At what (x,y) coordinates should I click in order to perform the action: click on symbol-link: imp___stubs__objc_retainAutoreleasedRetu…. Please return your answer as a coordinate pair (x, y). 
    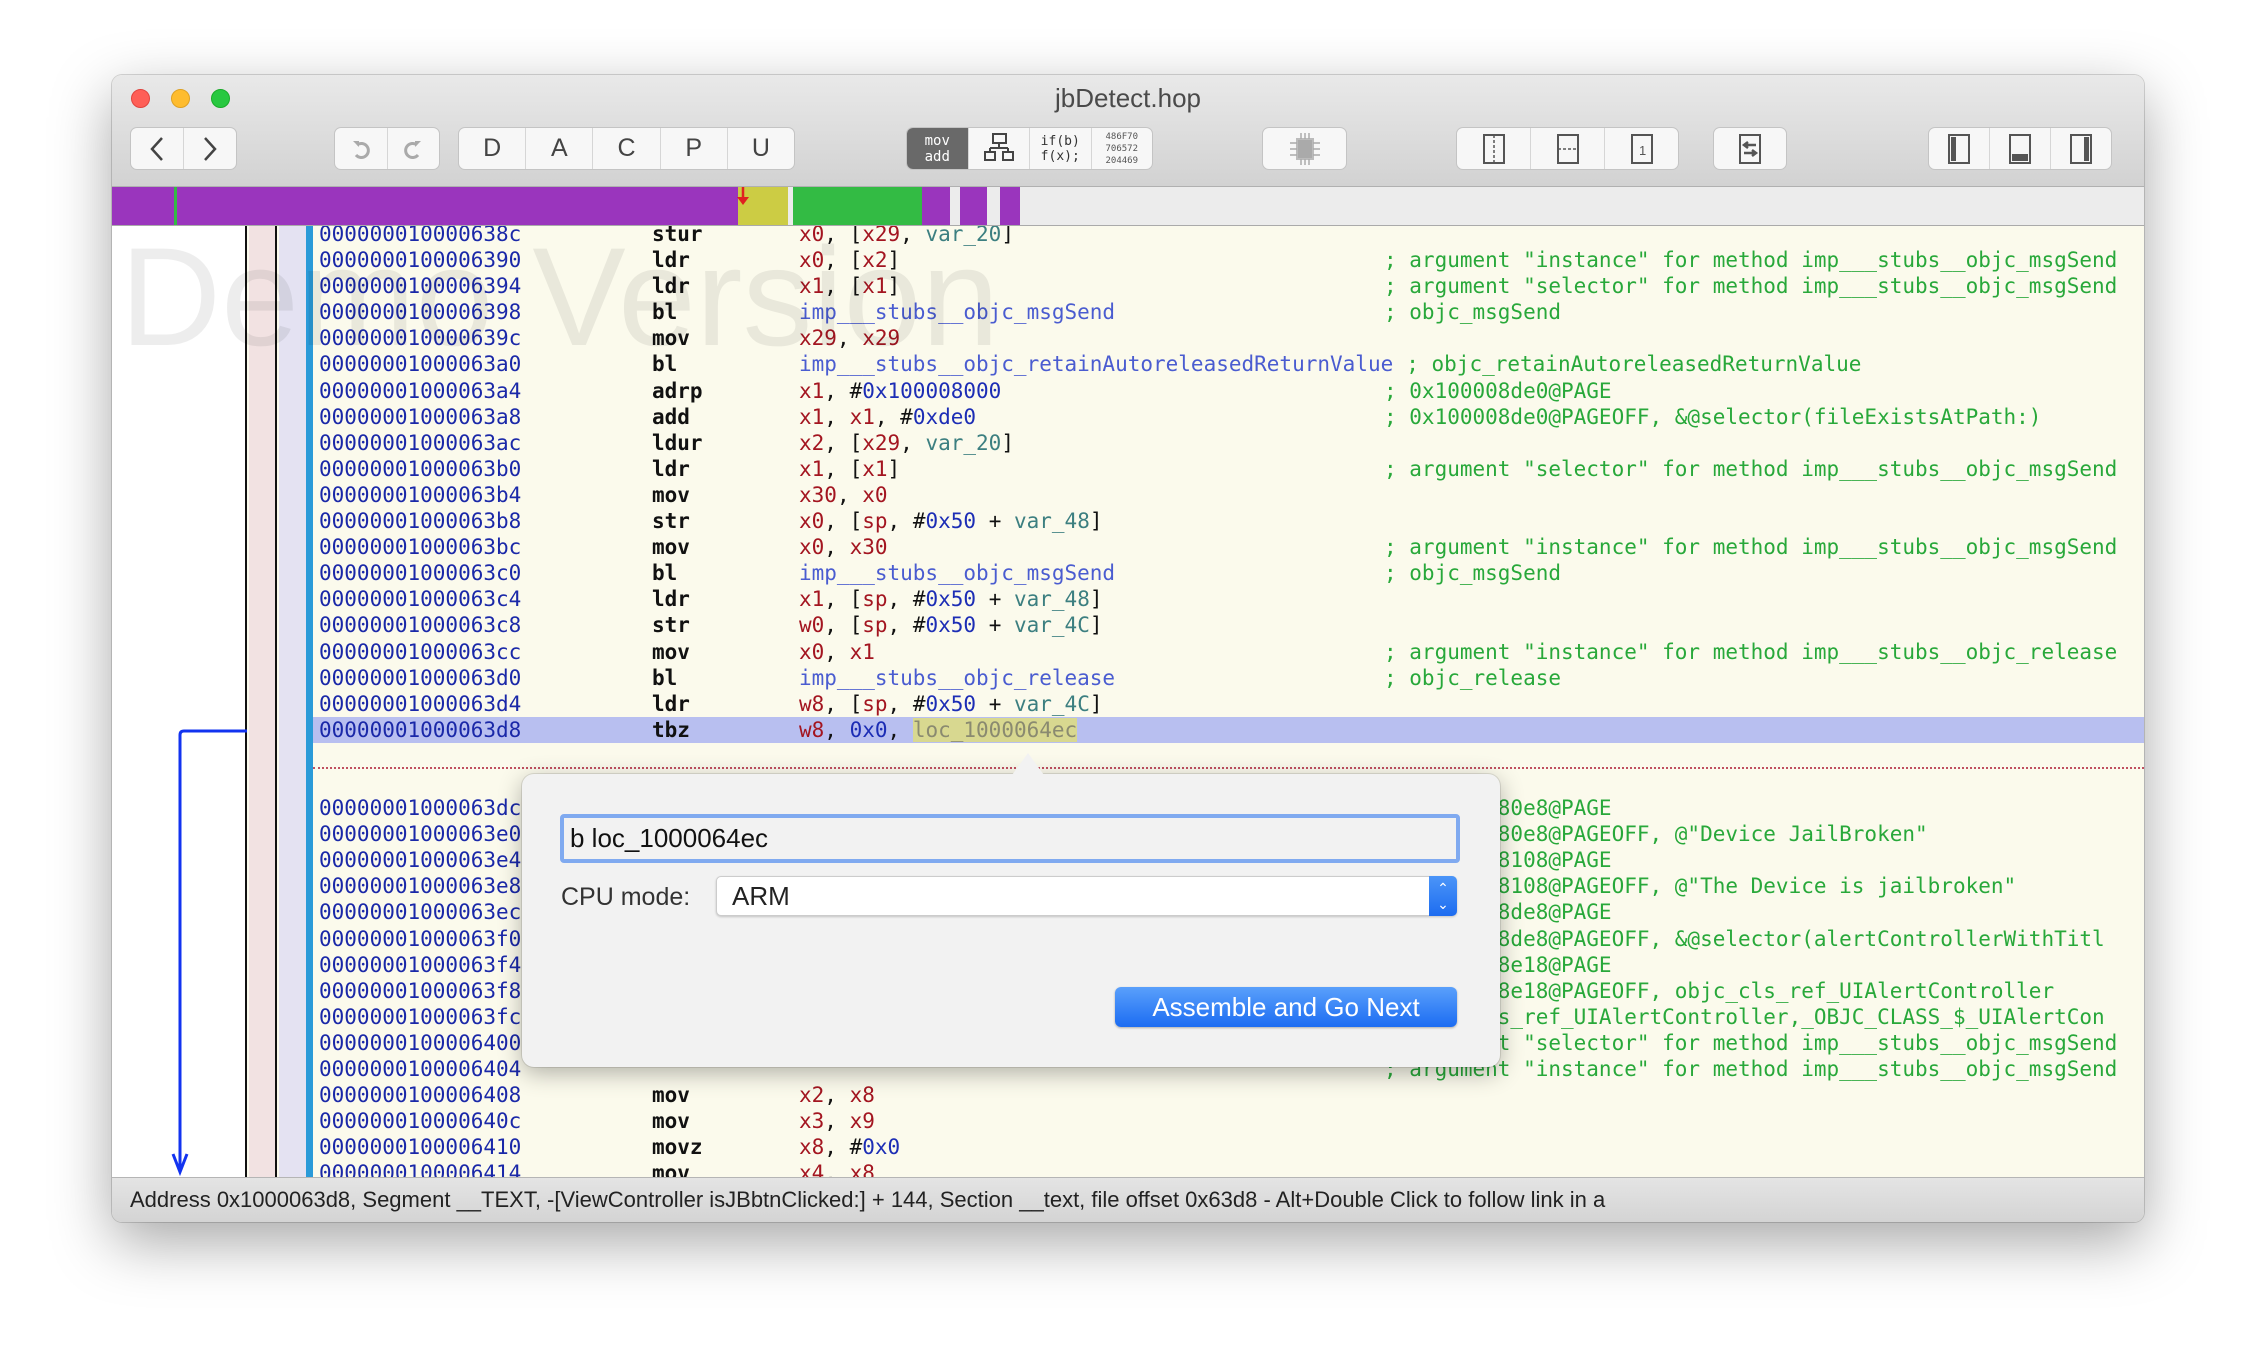
    Looking at the image, I should click on (1096, 364).